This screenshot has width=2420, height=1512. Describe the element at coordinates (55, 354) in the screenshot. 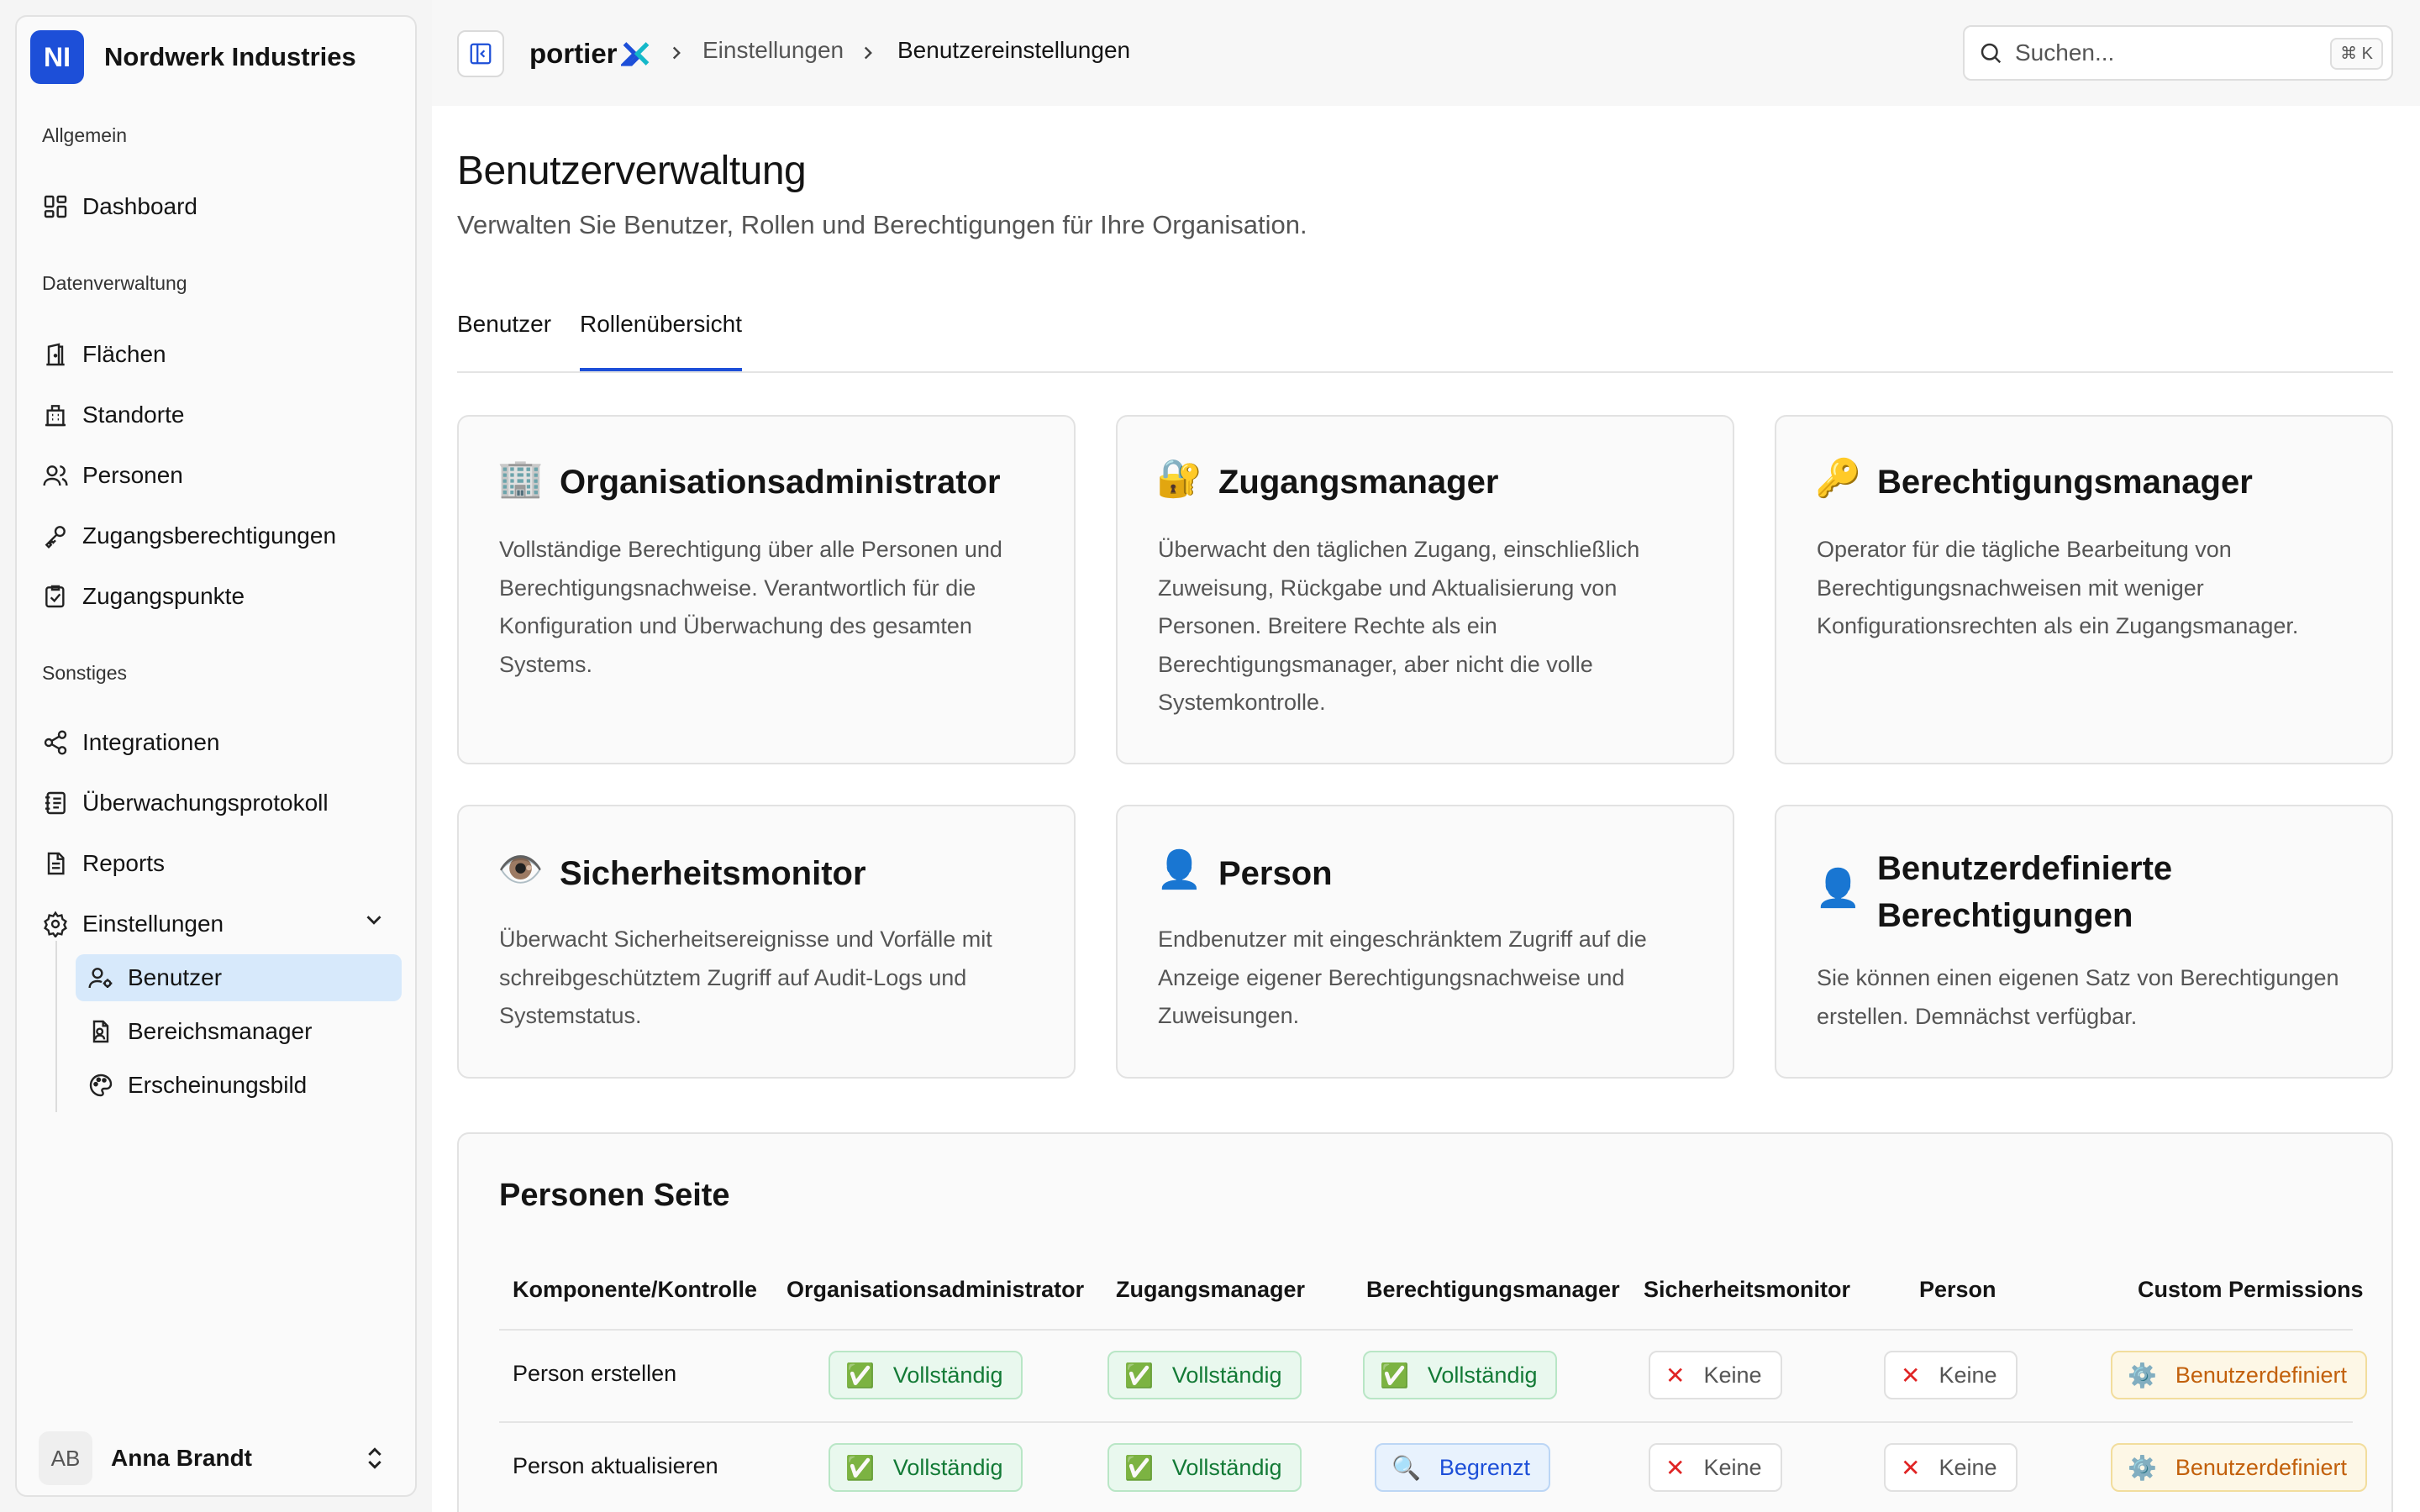

I see `door-icon` at that location.